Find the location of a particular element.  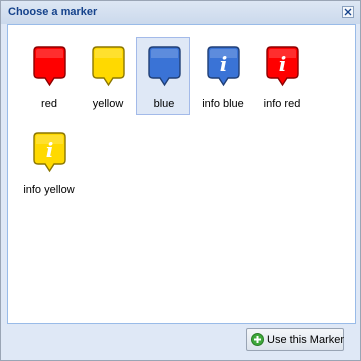

close-button is located at coordinates (348, 12).